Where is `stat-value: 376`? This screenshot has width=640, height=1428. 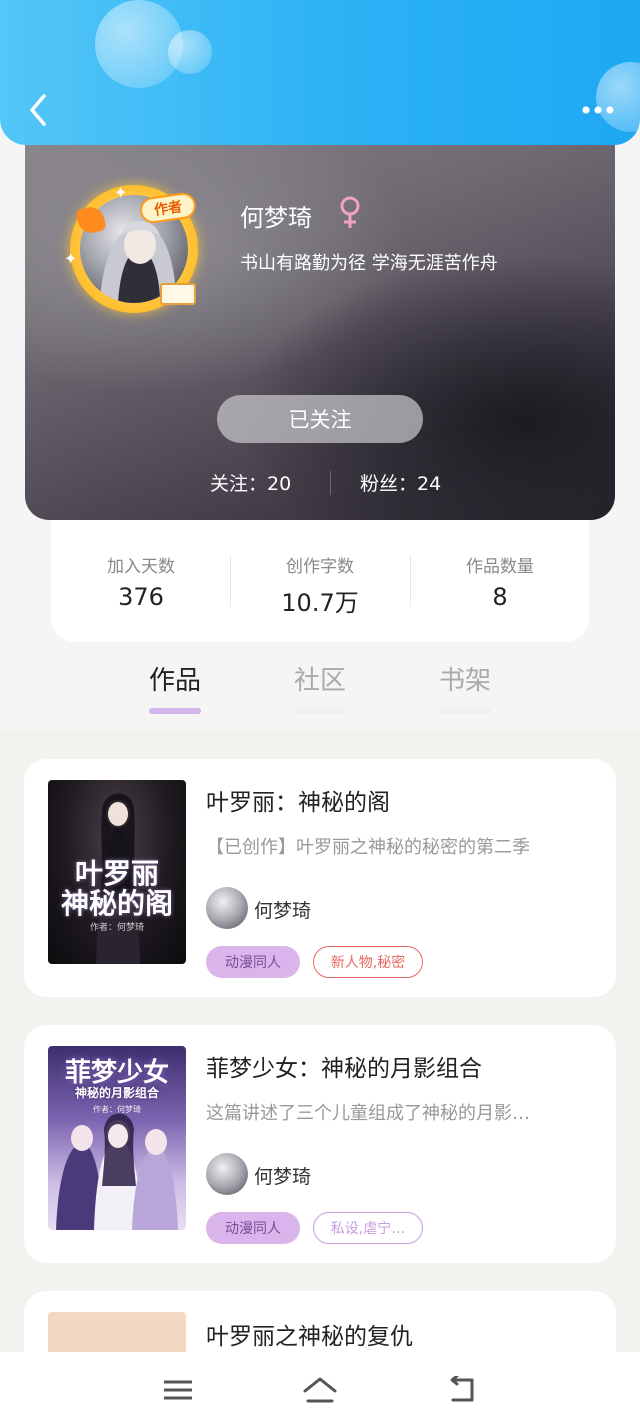 stat-value: 376 is located at coordinates (141, 597).